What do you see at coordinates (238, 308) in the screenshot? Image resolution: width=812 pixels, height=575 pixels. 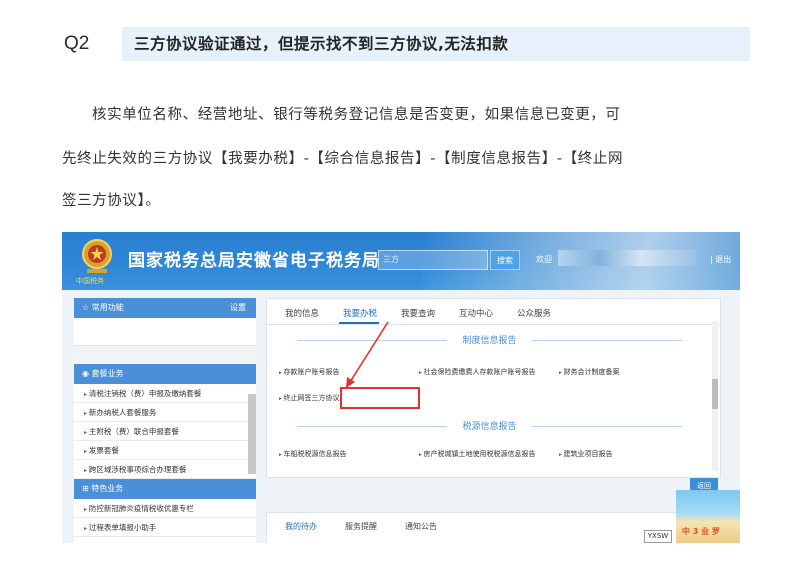 I see `settings-link: 设置` at bounding box center [238, 308].